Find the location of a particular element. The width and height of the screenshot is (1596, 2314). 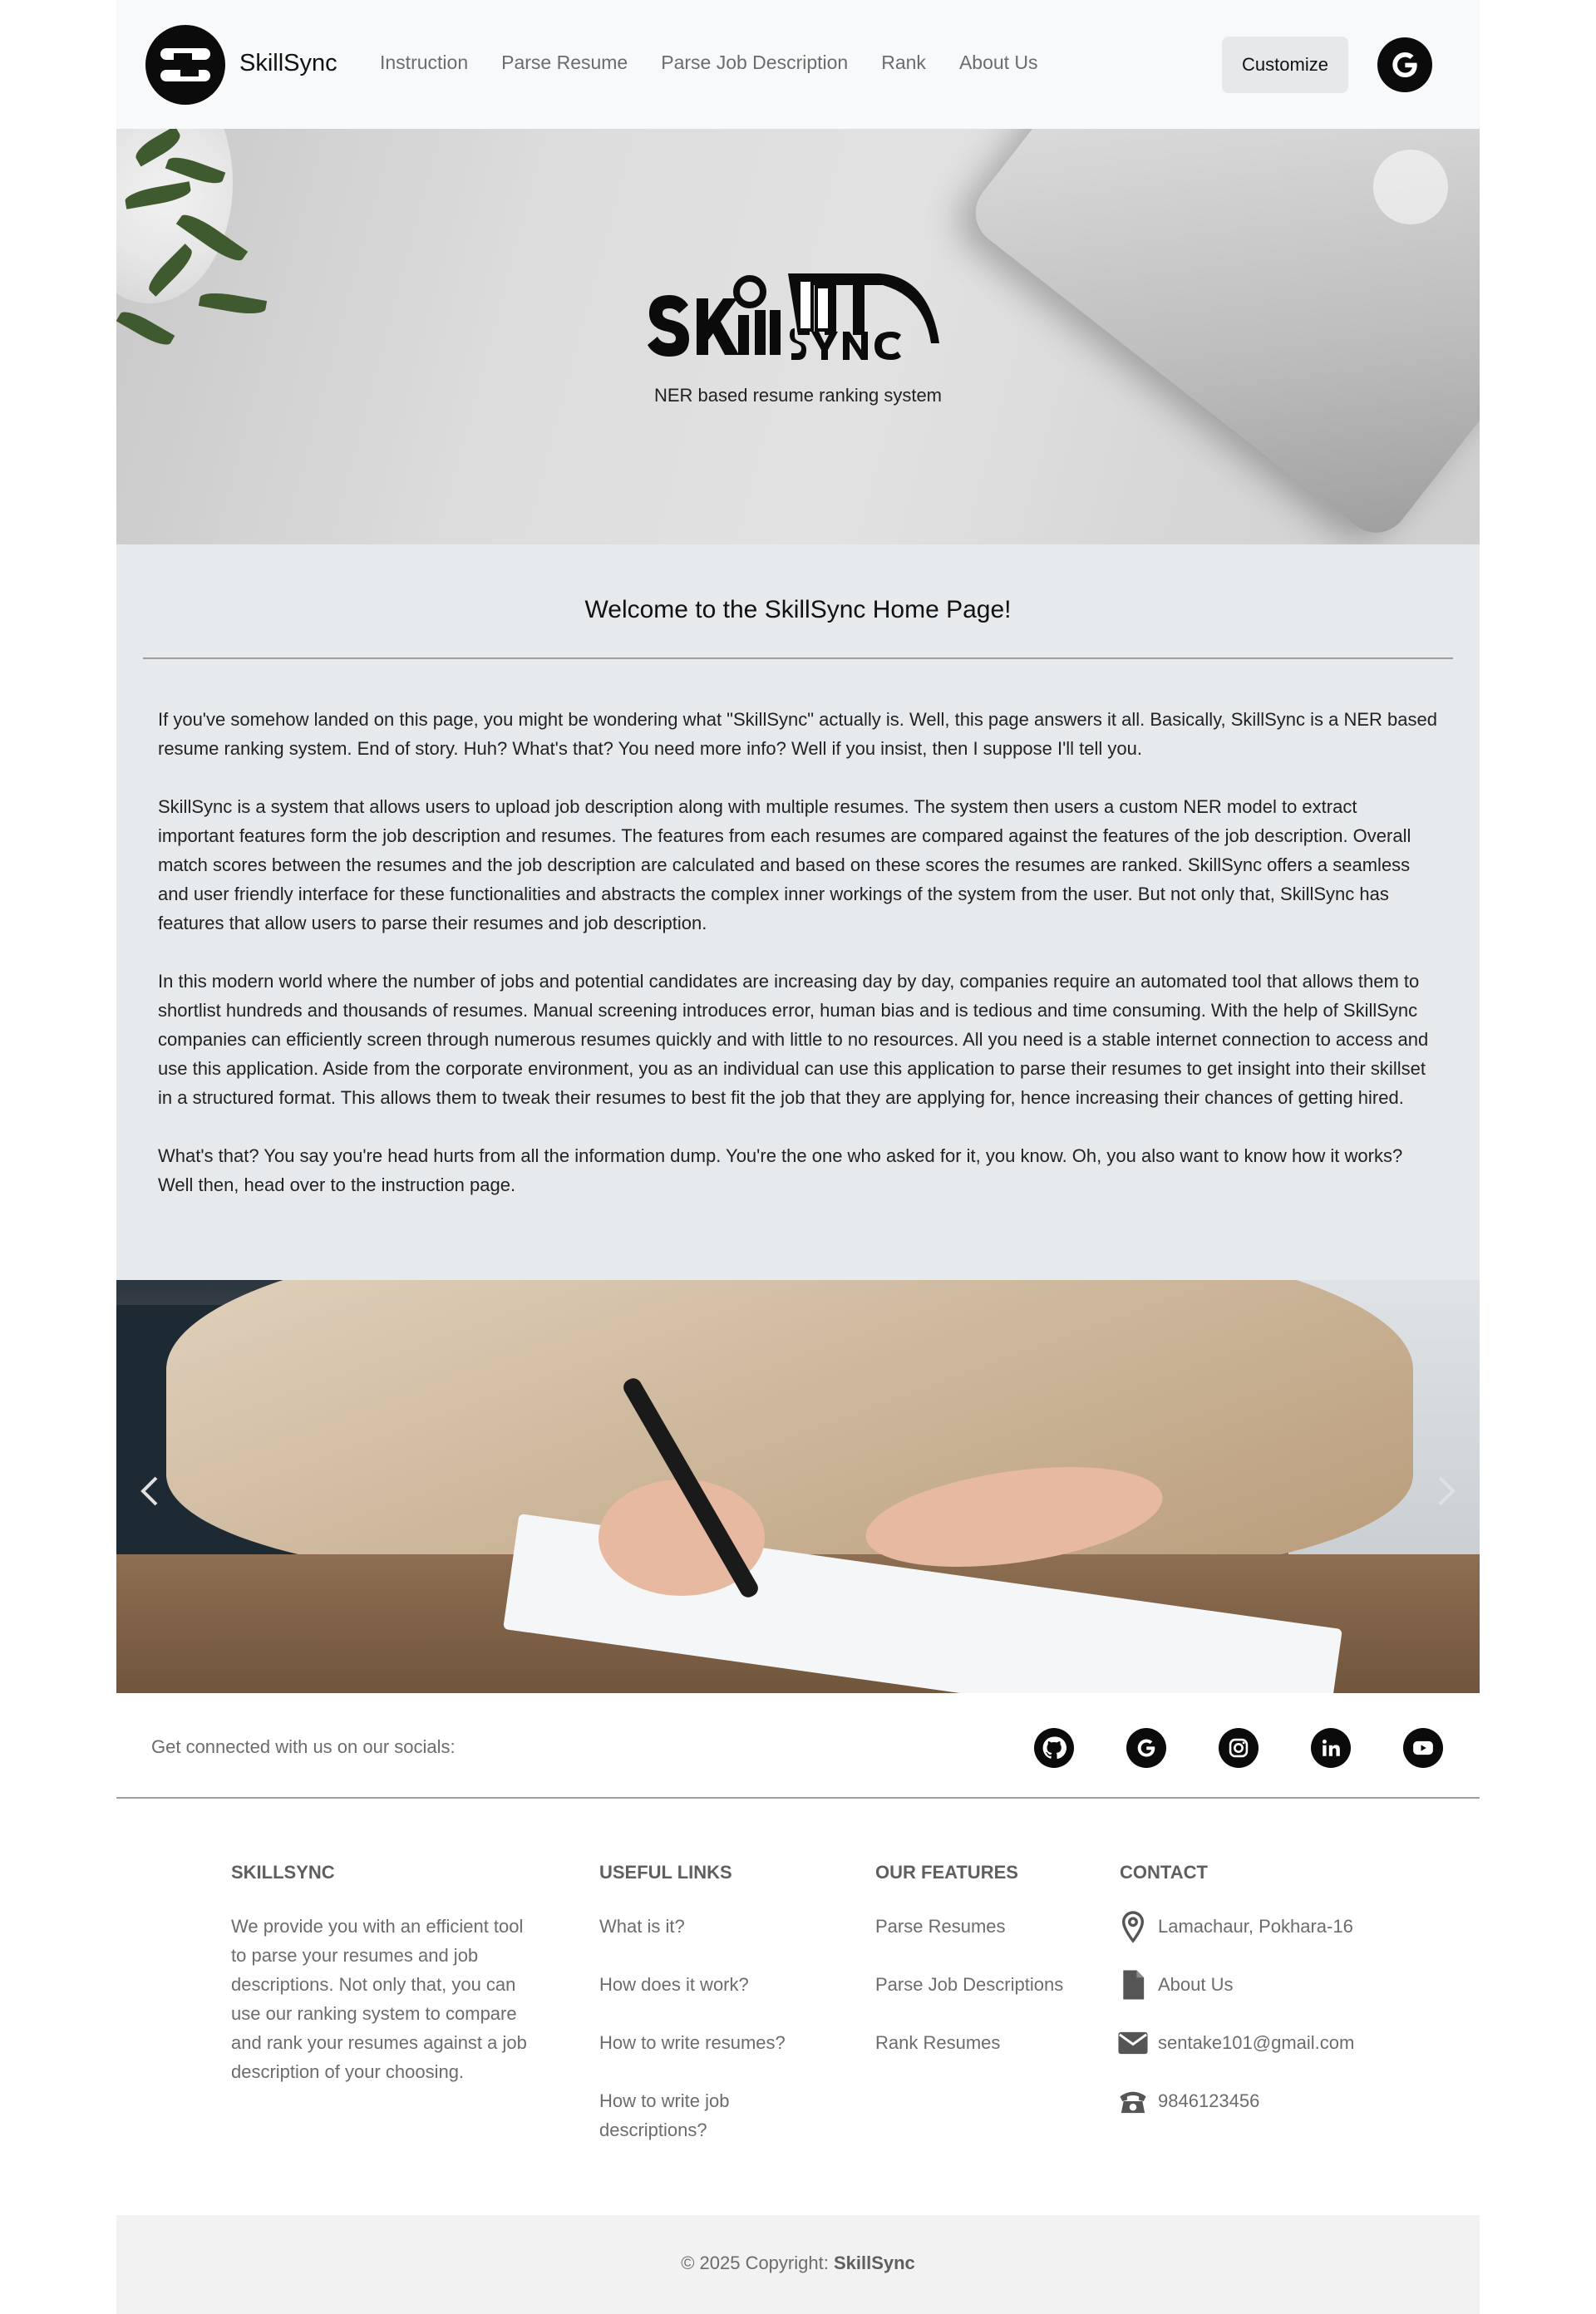

github-icon is located at coordinates (1054, 1748).